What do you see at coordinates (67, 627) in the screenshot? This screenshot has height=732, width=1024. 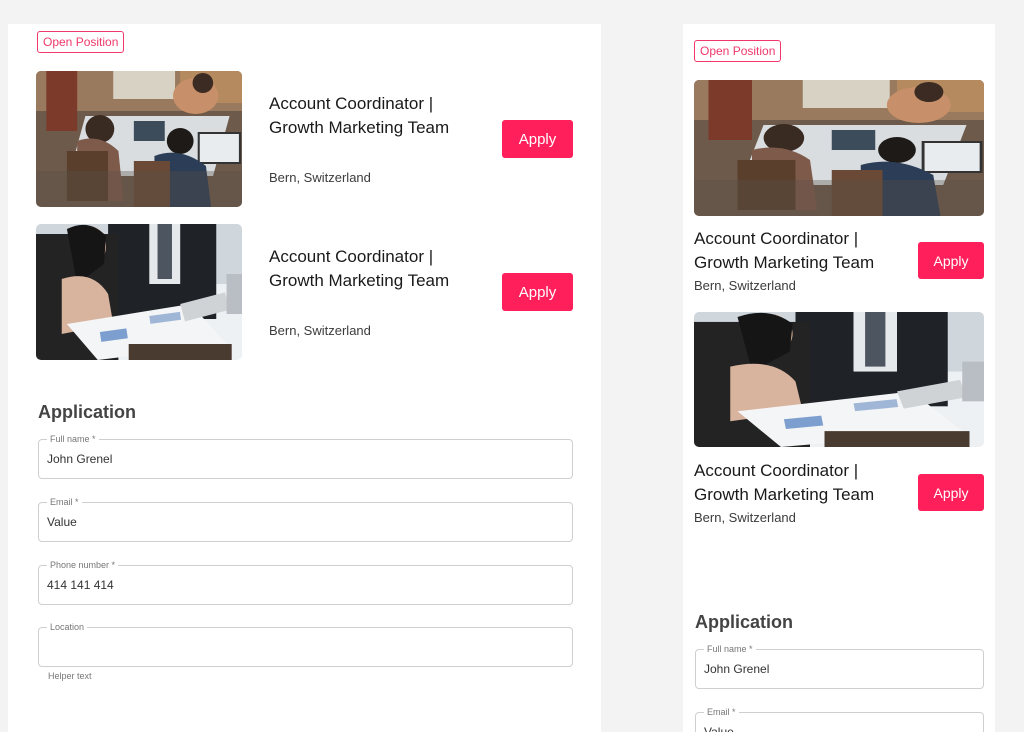 I see `field-label: Location` at bounding box center [67, 627].